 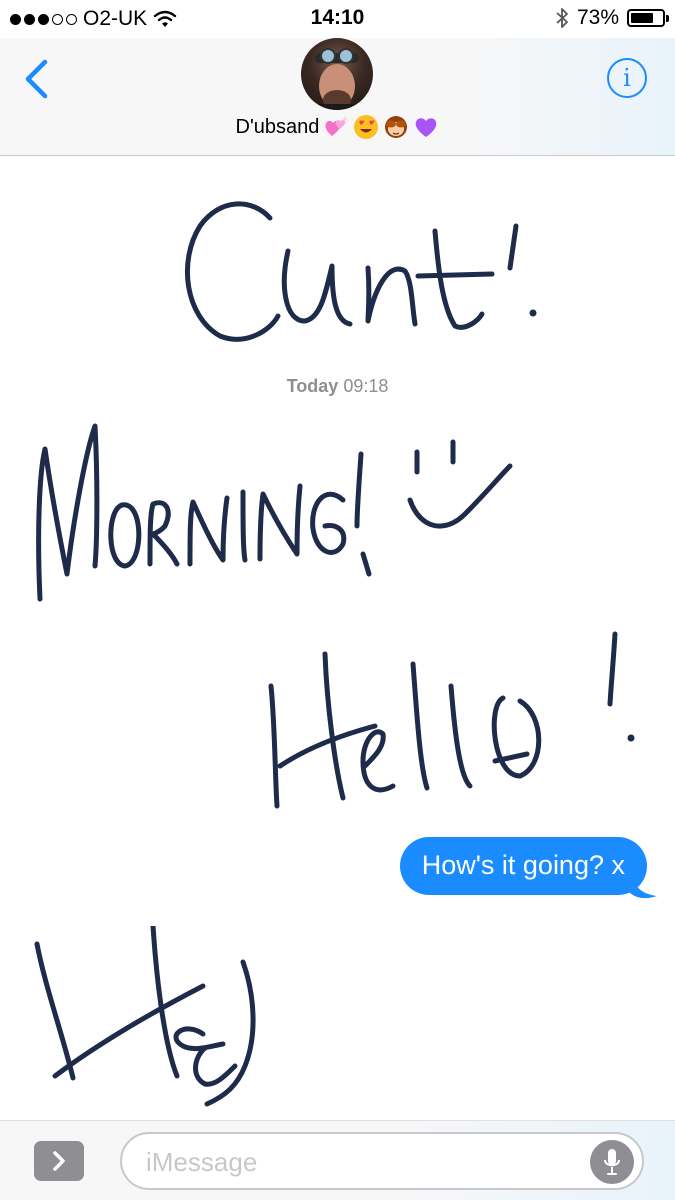 What do you see at coordinates (643, 884) in the screenshot?
I see `bubble-tail` at bounding box center [643, 884].